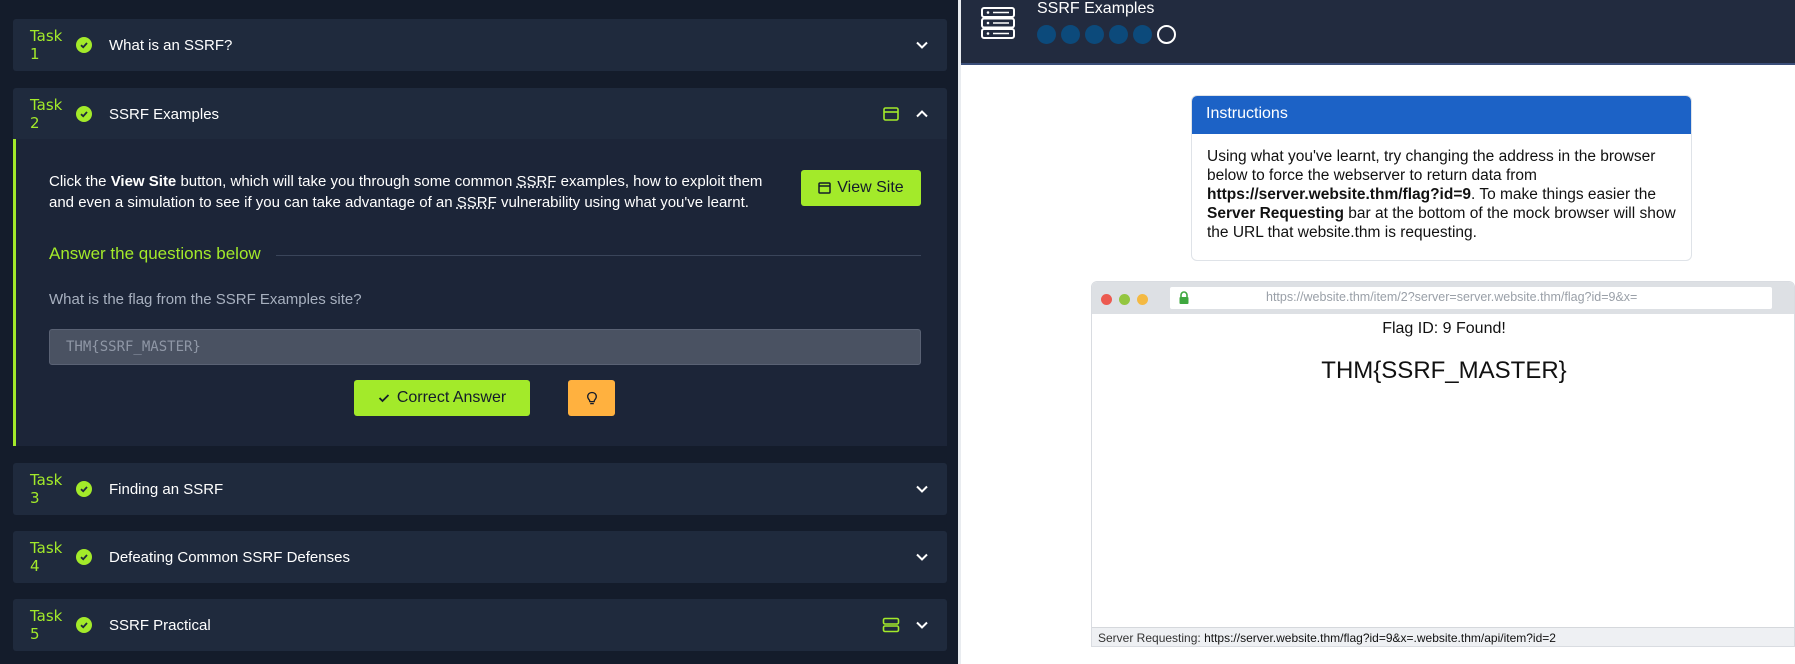  What do you see at coordinates (166, 489) in the screenshot?
I see `task-title: Finding an SSRF` at bounding box center [166, 489].